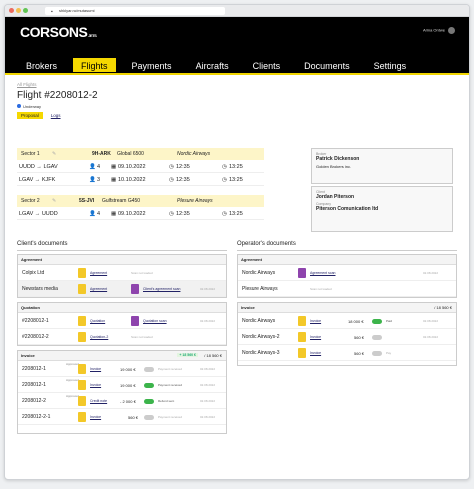 This screenshot has height=489, width=474. What do you see at coordinates (135, 11) in the screenshot?
I see `address-bar: ▪ shklyar.ru/mutasumi` at bounding box center [135, 11].